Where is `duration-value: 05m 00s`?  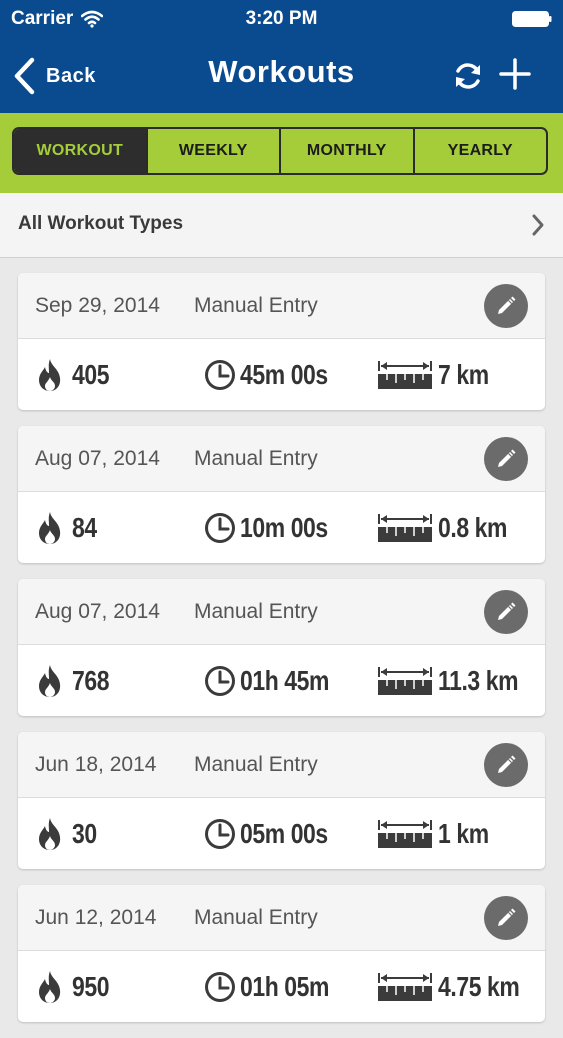
duration-value: 05m 00s is located at coordinates (284, 833).